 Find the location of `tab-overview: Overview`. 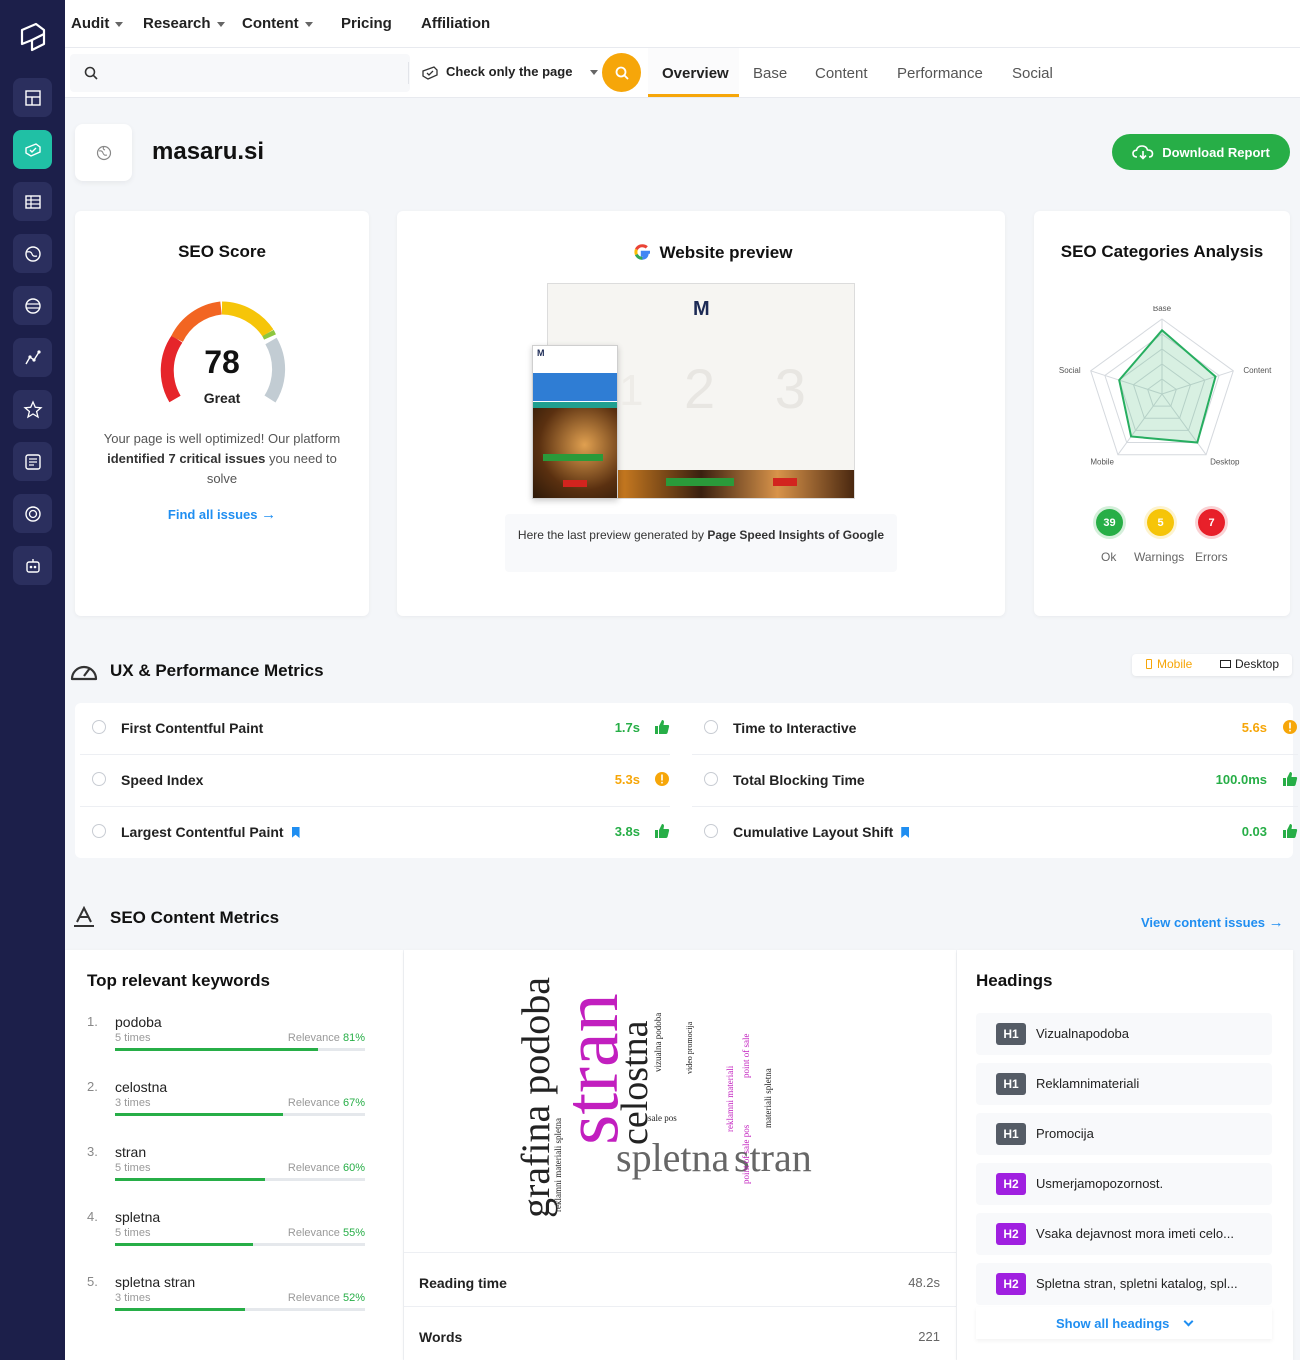

tab-overview: Overview is located at coordinates (695, 73).